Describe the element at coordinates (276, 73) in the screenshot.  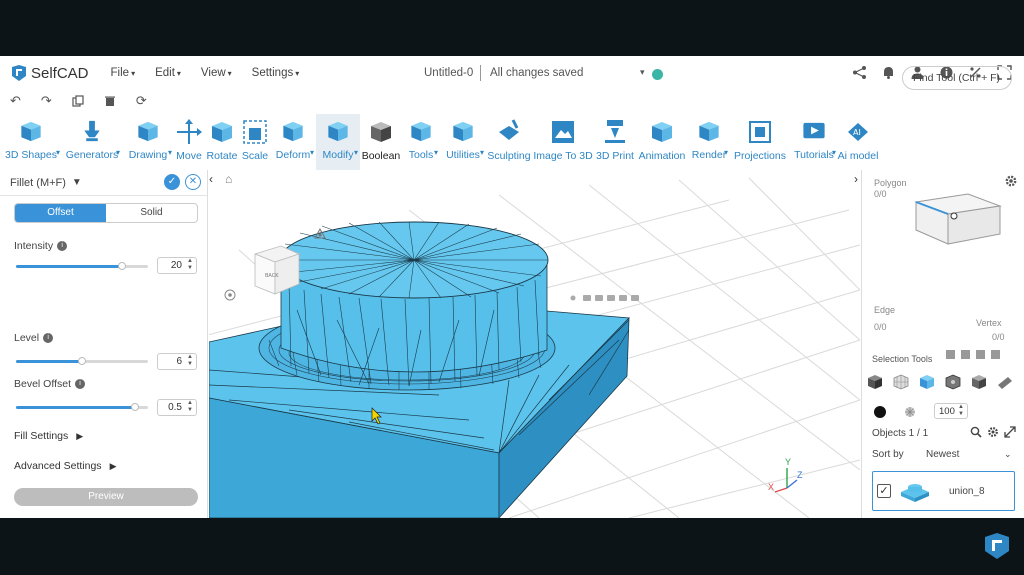
I see `menu-settings: Settings` at that location.